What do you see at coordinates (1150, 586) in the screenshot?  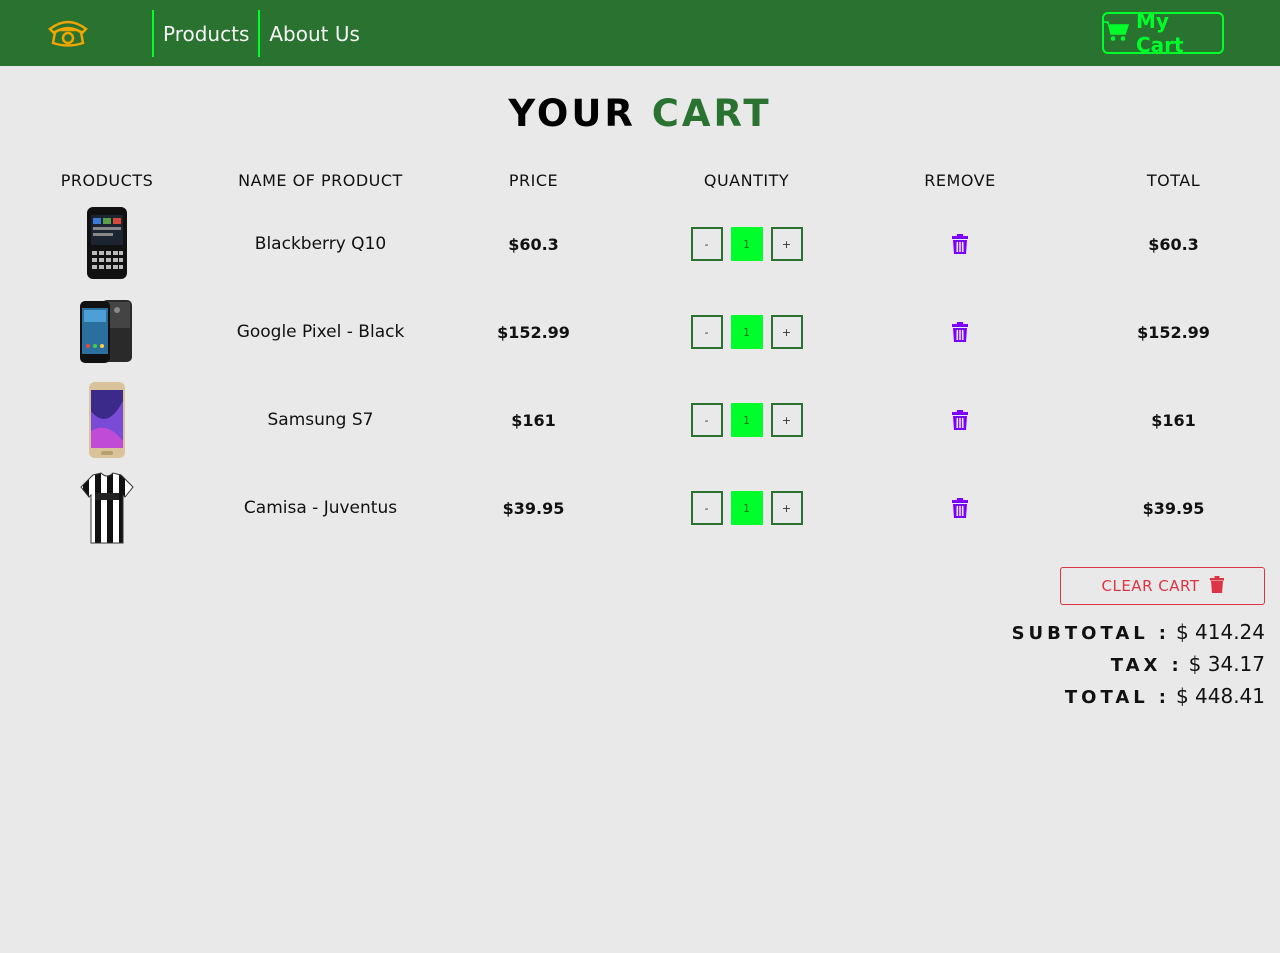 I see `clear-cart-label: CLEAR CART` at bounding box center [1150, 586].